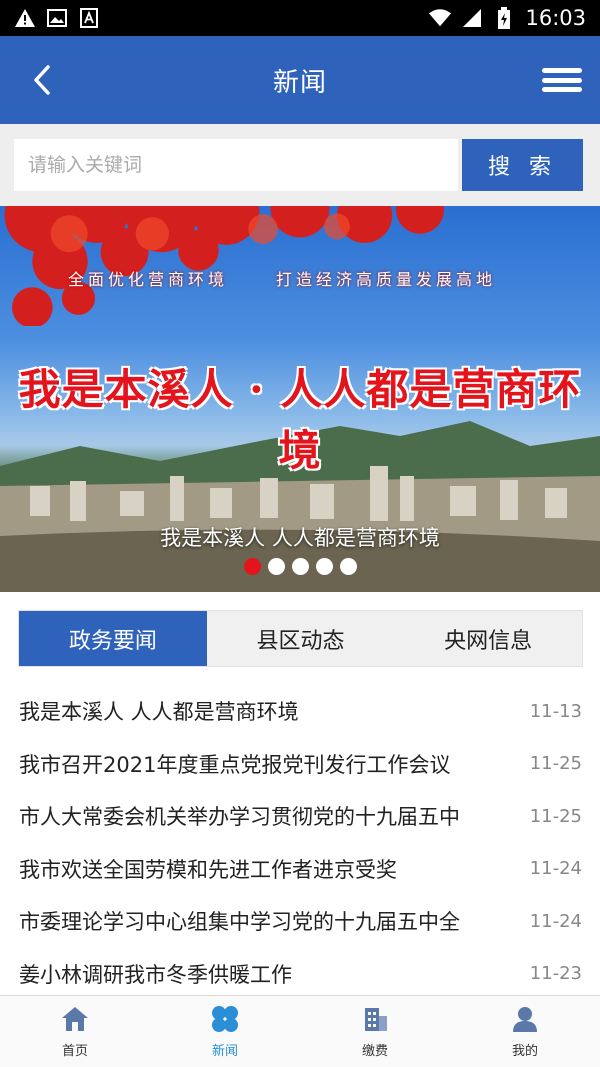 This screenshot has height=1067, width=600. I want to click on news-title: 我市召开2021年度重点党报党刊发行工作会议, so click(235, 764).